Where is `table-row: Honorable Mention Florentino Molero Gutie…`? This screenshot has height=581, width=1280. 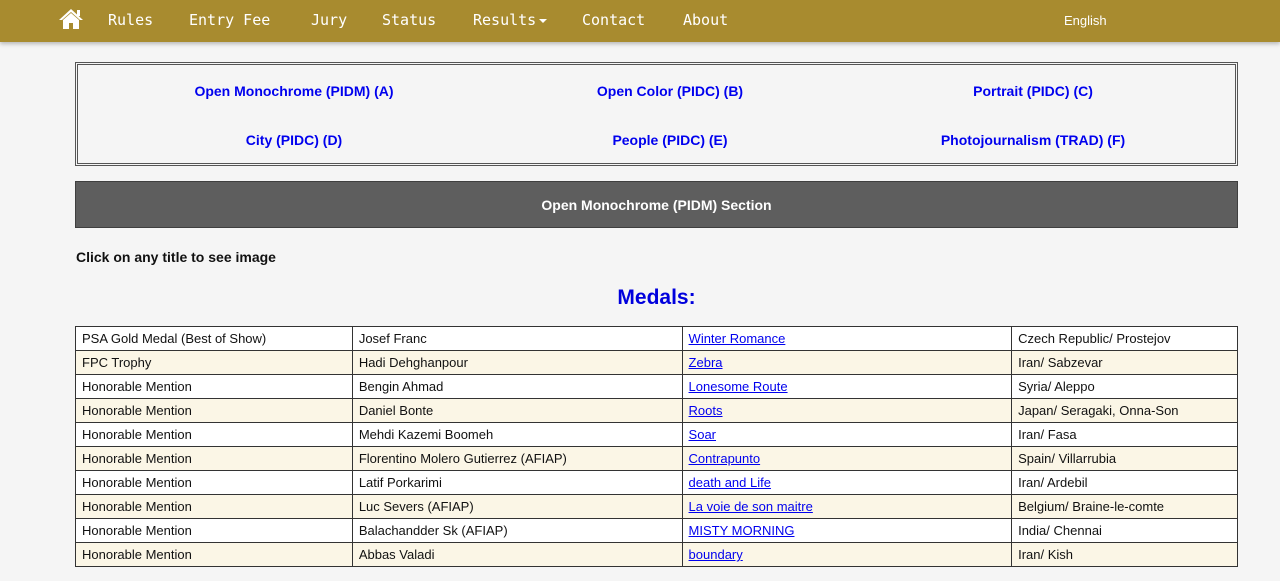 table-row: Honorable Mention Florentino Molero Gutie… is located at coordinates (656, 458).